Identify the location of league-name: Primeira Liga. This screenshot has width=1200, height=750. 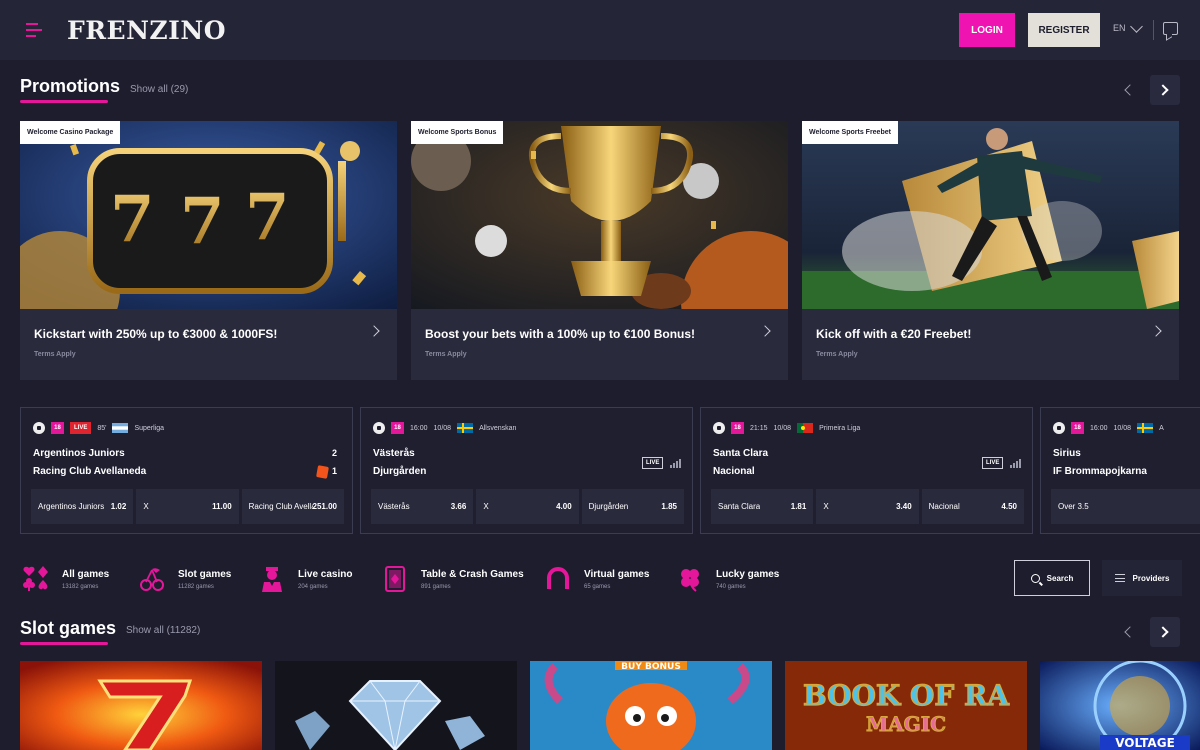
(840, 428).